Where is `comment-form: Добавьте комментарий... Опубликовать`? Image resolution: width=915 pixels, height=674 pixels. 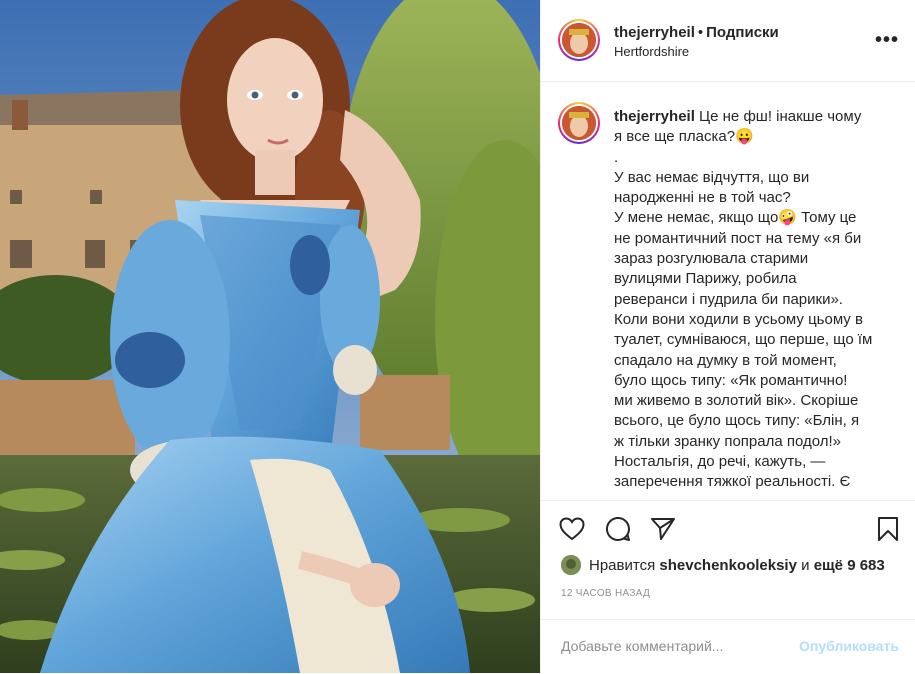 comment-form: Добавьте комментарий... Опубликовать is located at coordinates (728, 646).